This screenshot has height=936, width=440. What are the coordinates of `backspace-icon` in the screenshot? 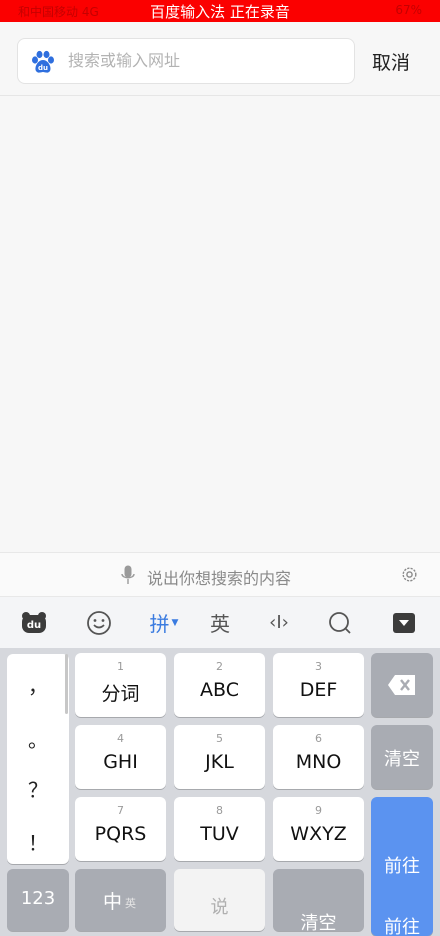 It's located at (401, 685).